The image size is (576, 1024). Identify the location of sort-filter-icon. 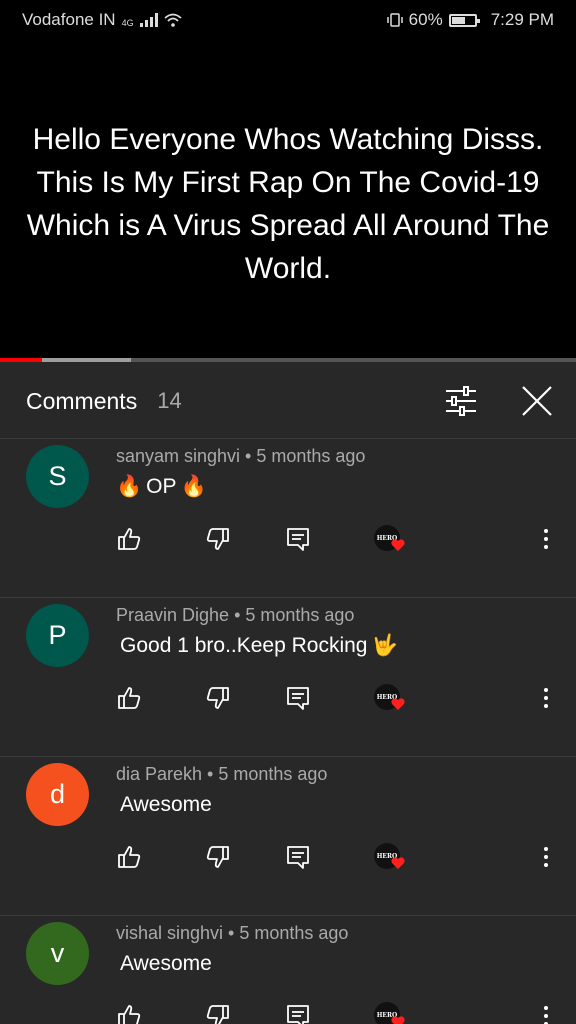
(461, 401).